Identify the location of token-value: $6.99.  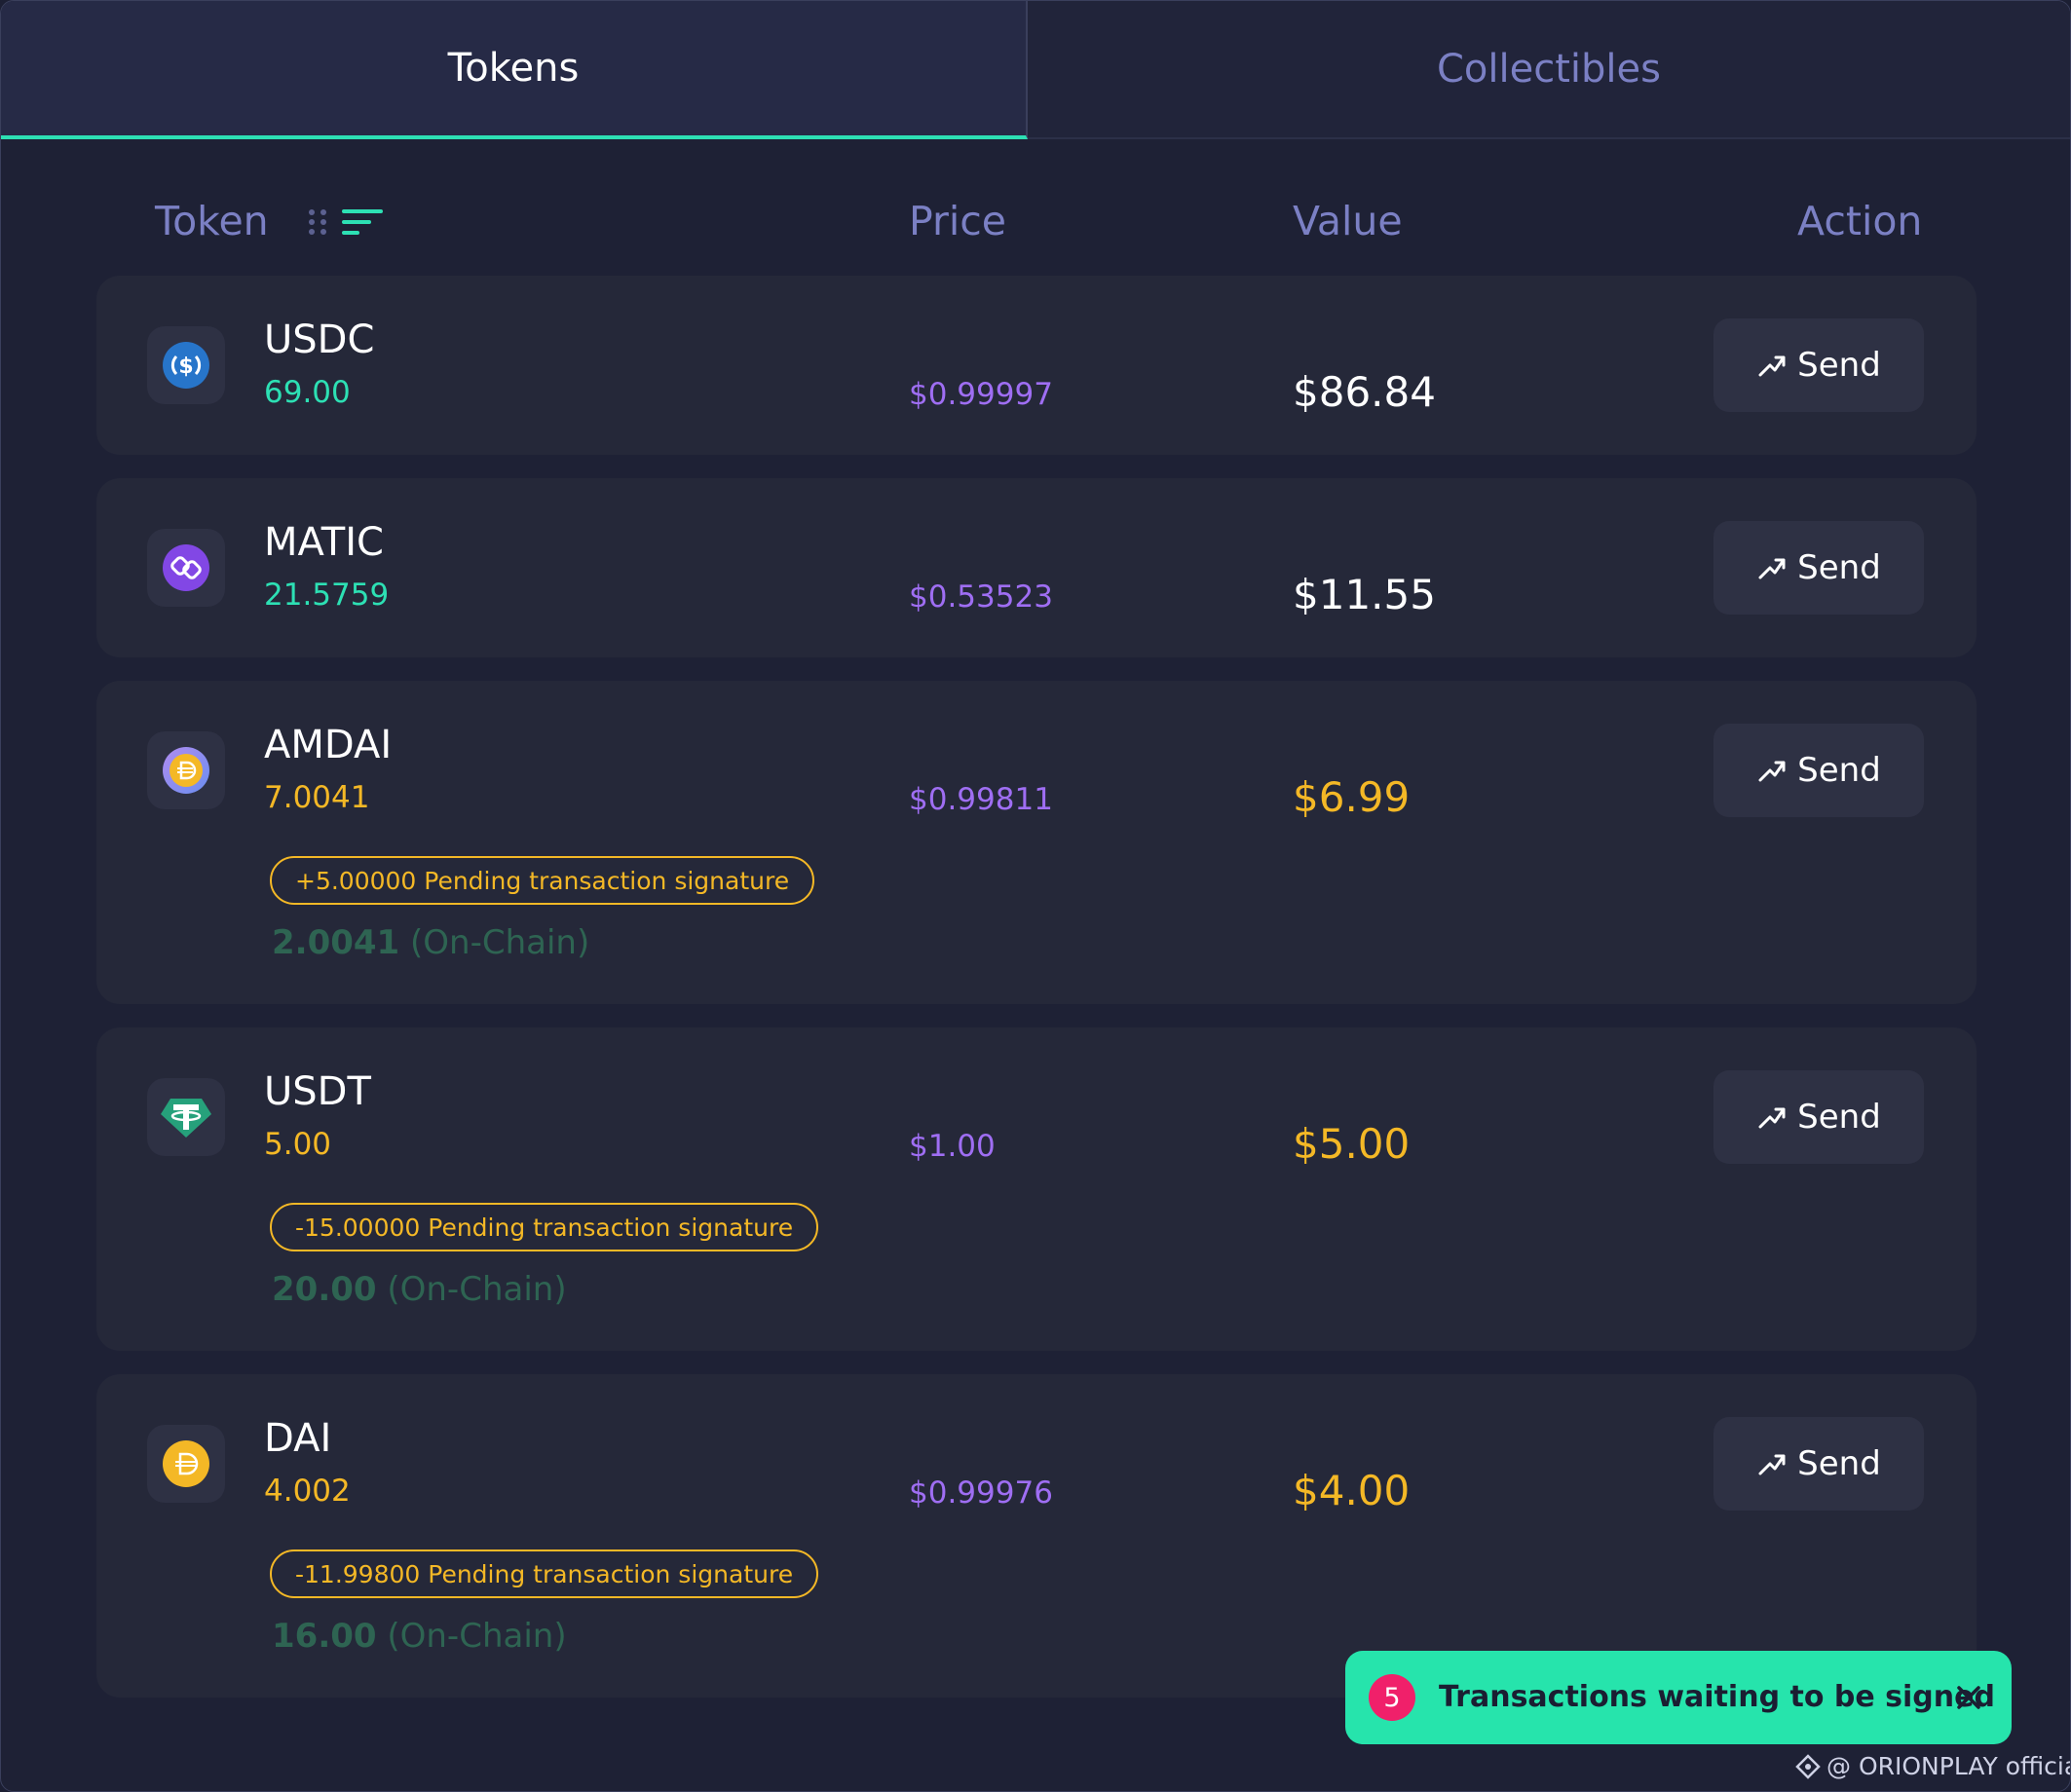
(1352, 797).